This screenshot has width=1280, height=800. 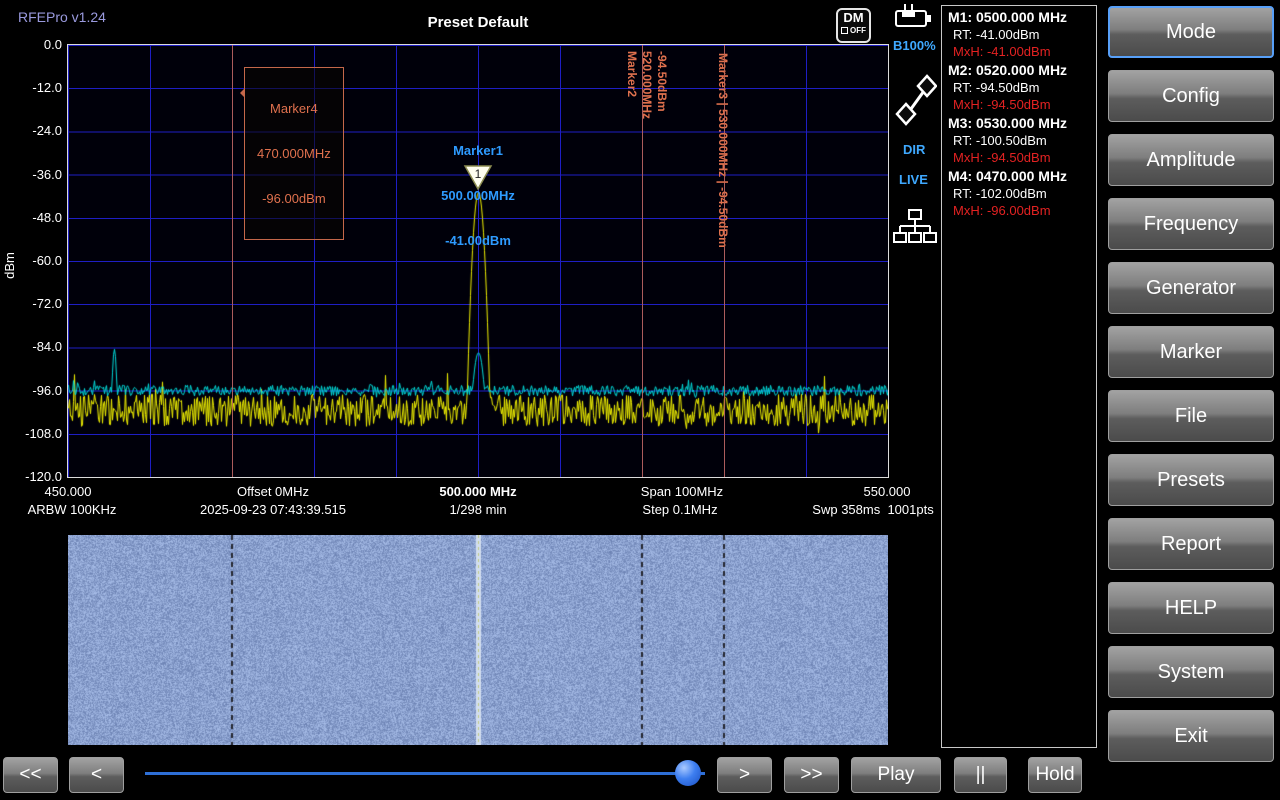 What do you see at coordinates (1191, 480) in the screenshot?
I see `menu-button-presets: Presets` at bounding box center [1191, 480].